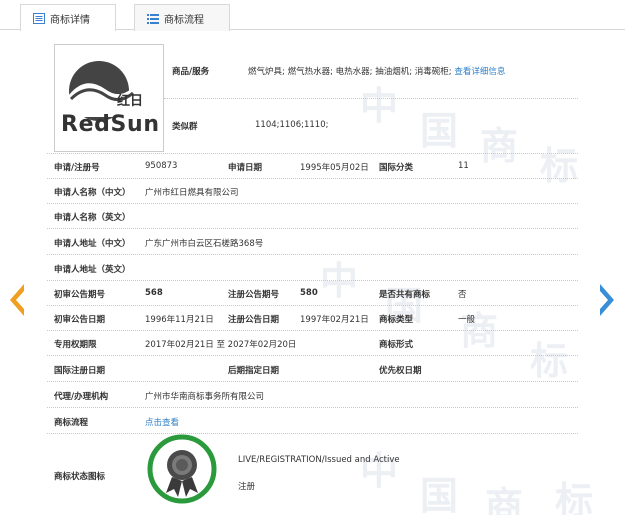 The image size is (625, 515). Describe the element at coordinates (405, 295) in the screenshot. I see `shared-label: 是否共有商标` at that location.